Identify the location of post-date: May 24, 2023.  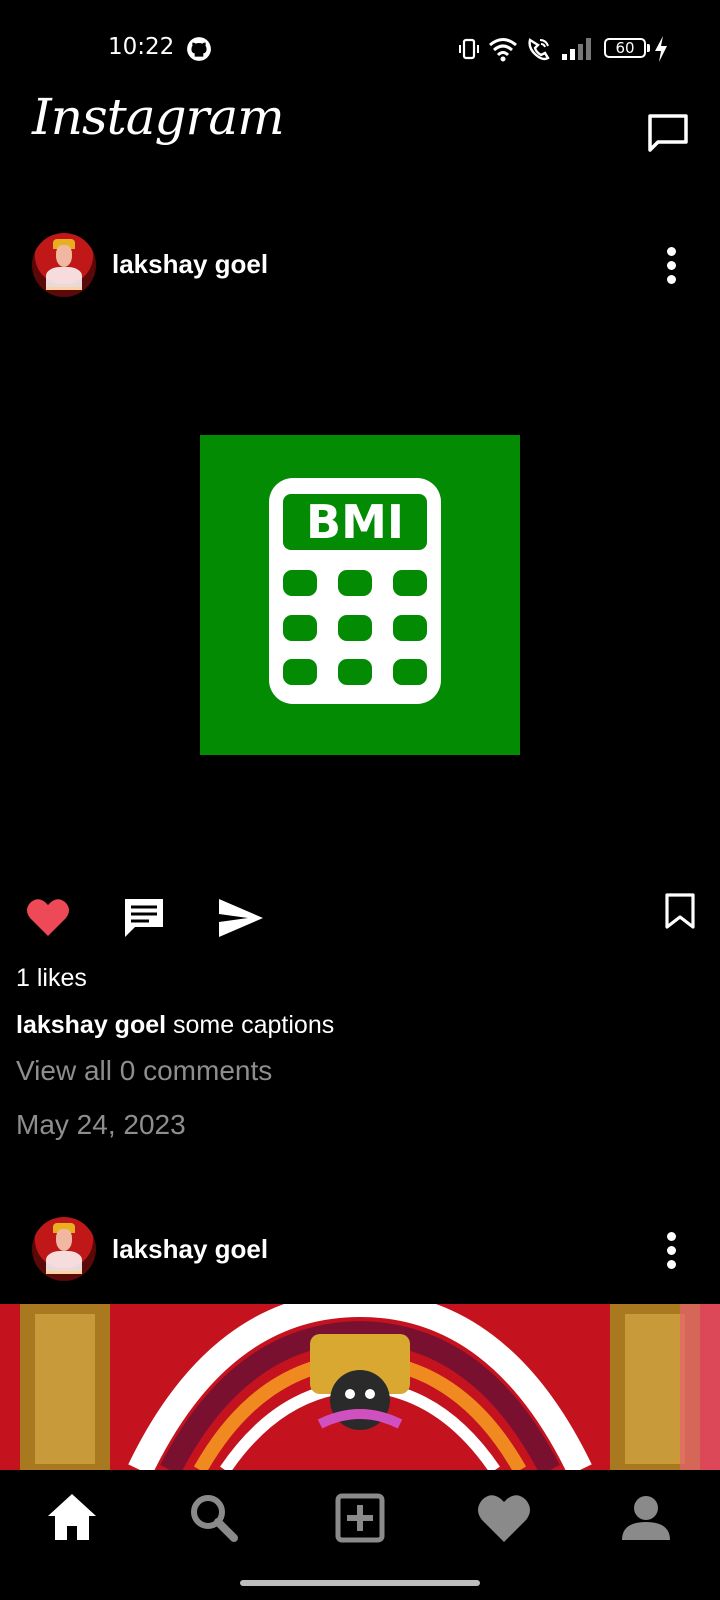
(101, 1124).